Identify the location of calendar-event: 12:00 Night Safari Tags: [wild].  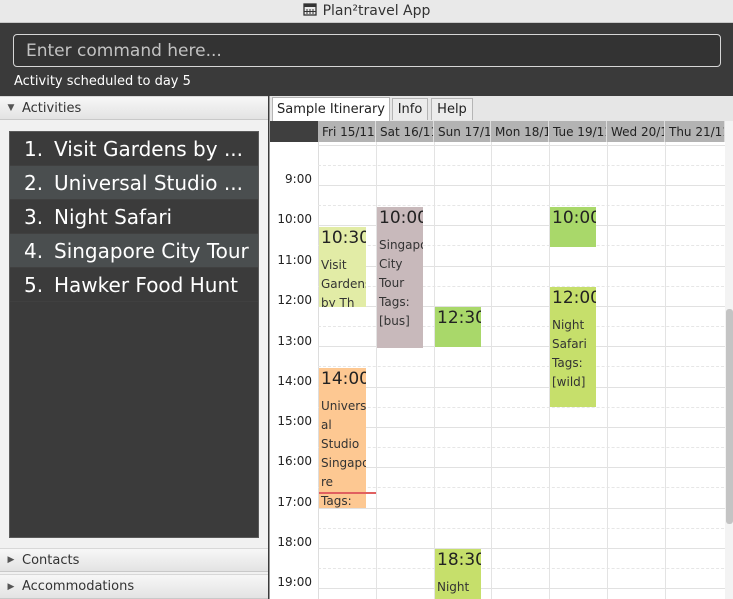
(573, 347).